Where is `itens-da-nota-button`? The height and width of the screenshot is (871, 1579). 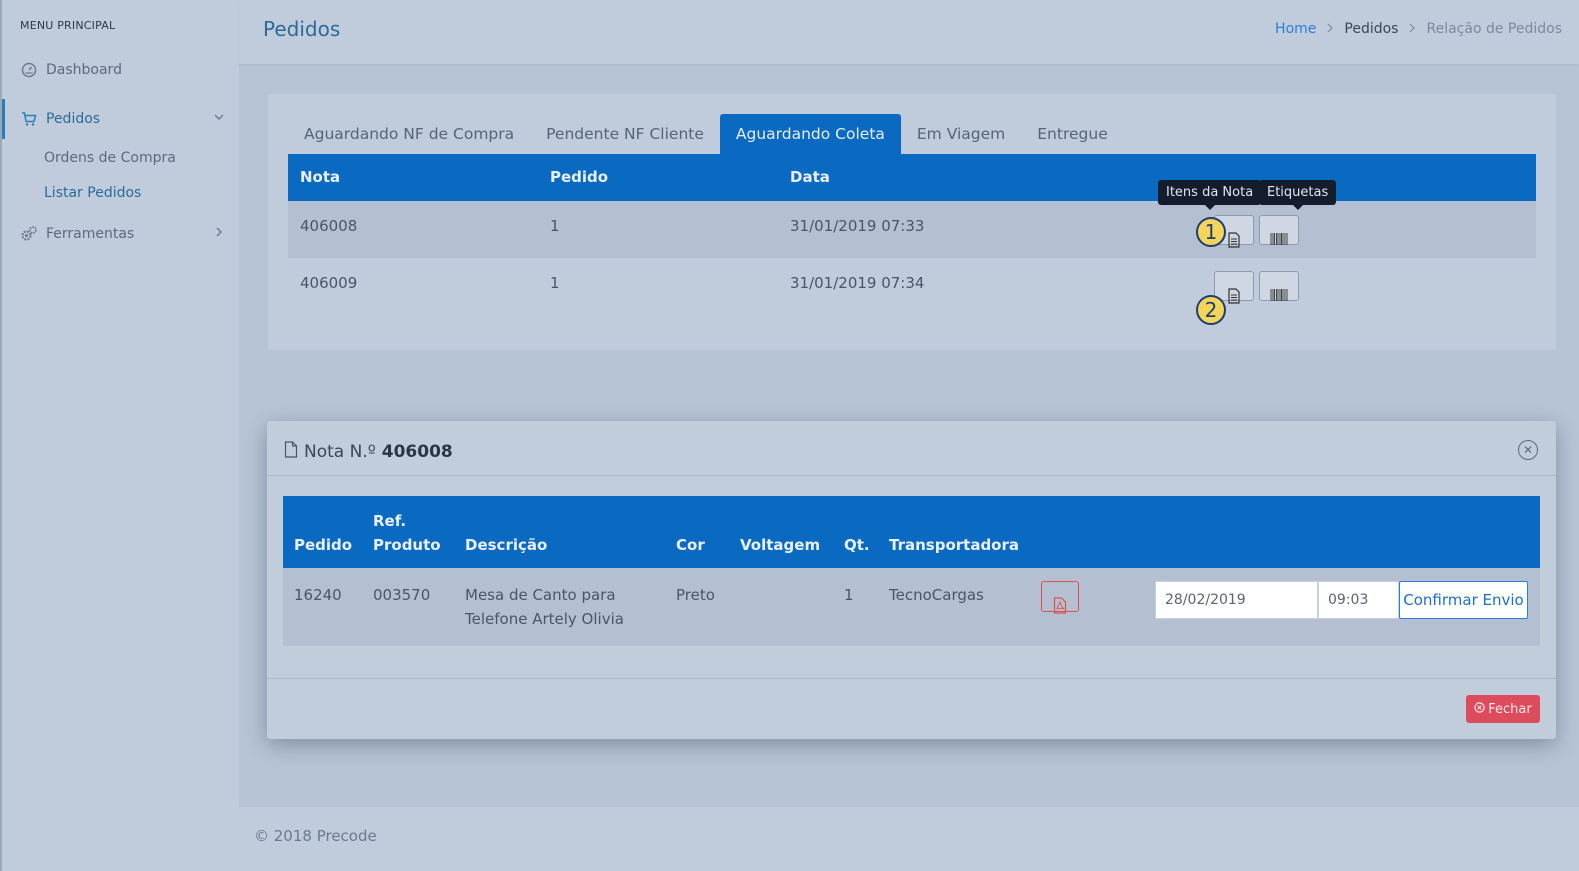 itens-da-nota-button is located at coordinates (1234, 287).